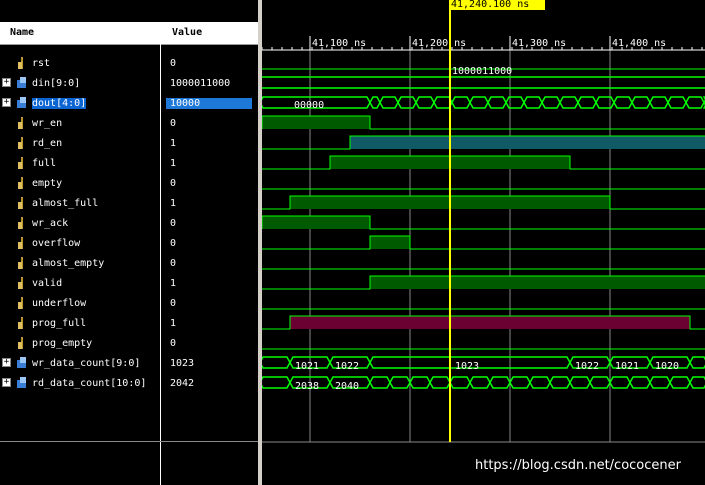 The height and width of the screenshot is (485, 705). Describe the element at coordinates (129, 223) in the screenshot. I see `signal-row: wr_ack 0` at that location.